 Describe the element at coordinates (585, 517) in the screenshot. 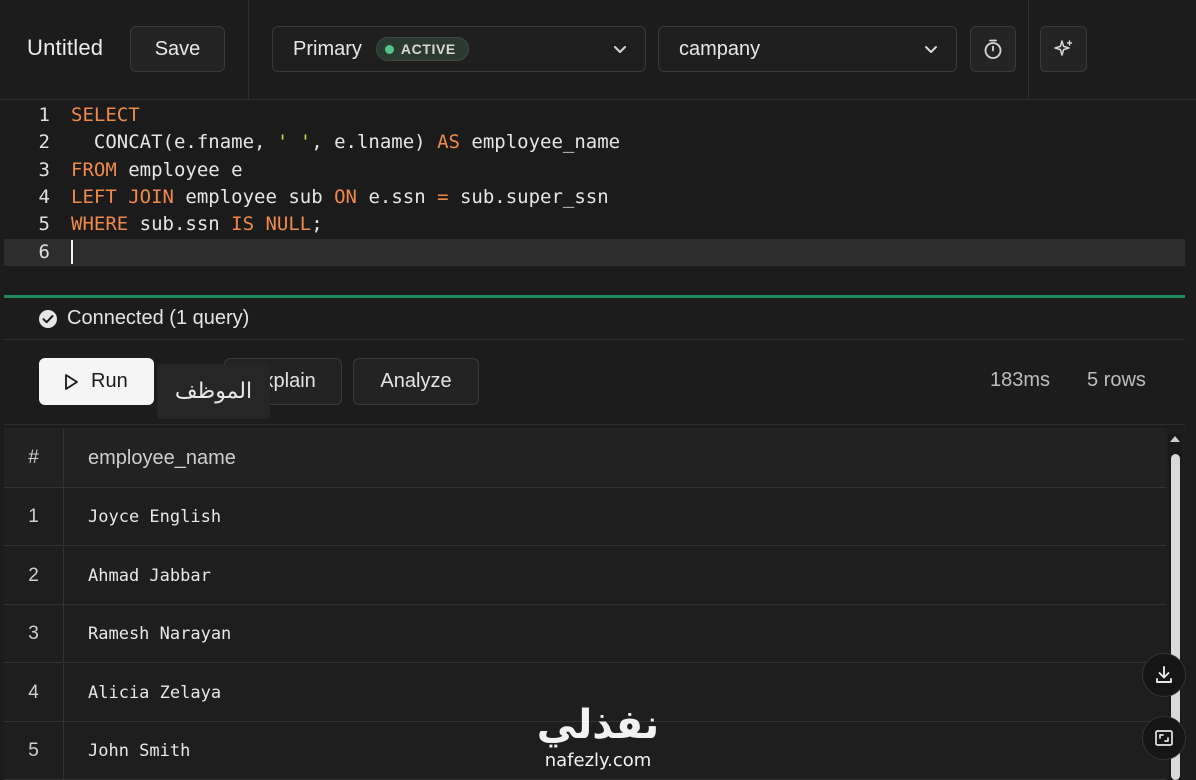

I see `table-row: 1 Joyce English` at that location.